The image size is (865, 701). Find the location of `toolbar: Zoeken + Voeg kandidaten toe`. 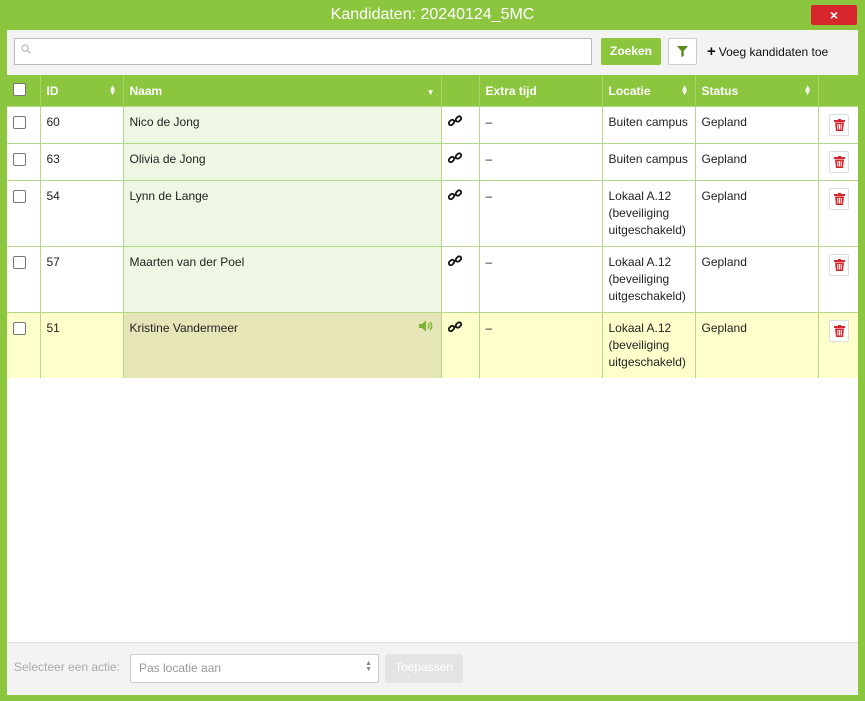

toolbar: Zoeken + Voeg kandidaten toe is located at coordinates (432, 52).